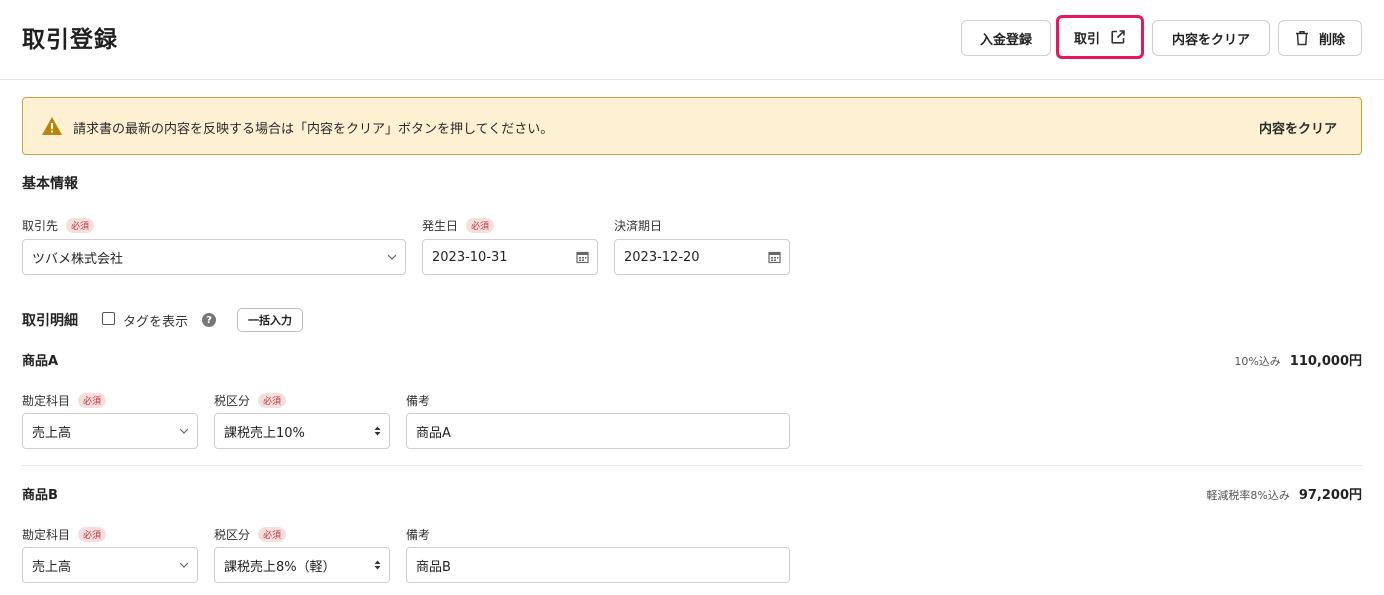 The image size is (1384, 595). I want to click on due-date-label: 決済期日, so click(638, 226).